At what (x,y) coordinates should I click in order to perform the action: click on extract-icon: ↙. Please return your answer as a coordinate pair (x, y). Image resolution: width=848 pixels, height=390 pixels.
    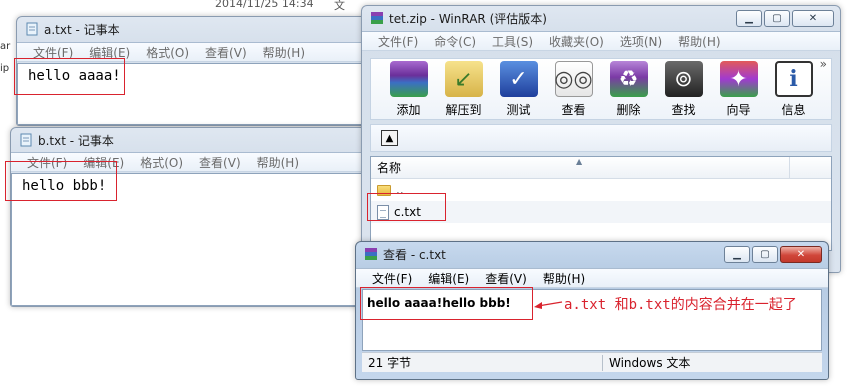
    Looking at the image, I should click on (463, 79).